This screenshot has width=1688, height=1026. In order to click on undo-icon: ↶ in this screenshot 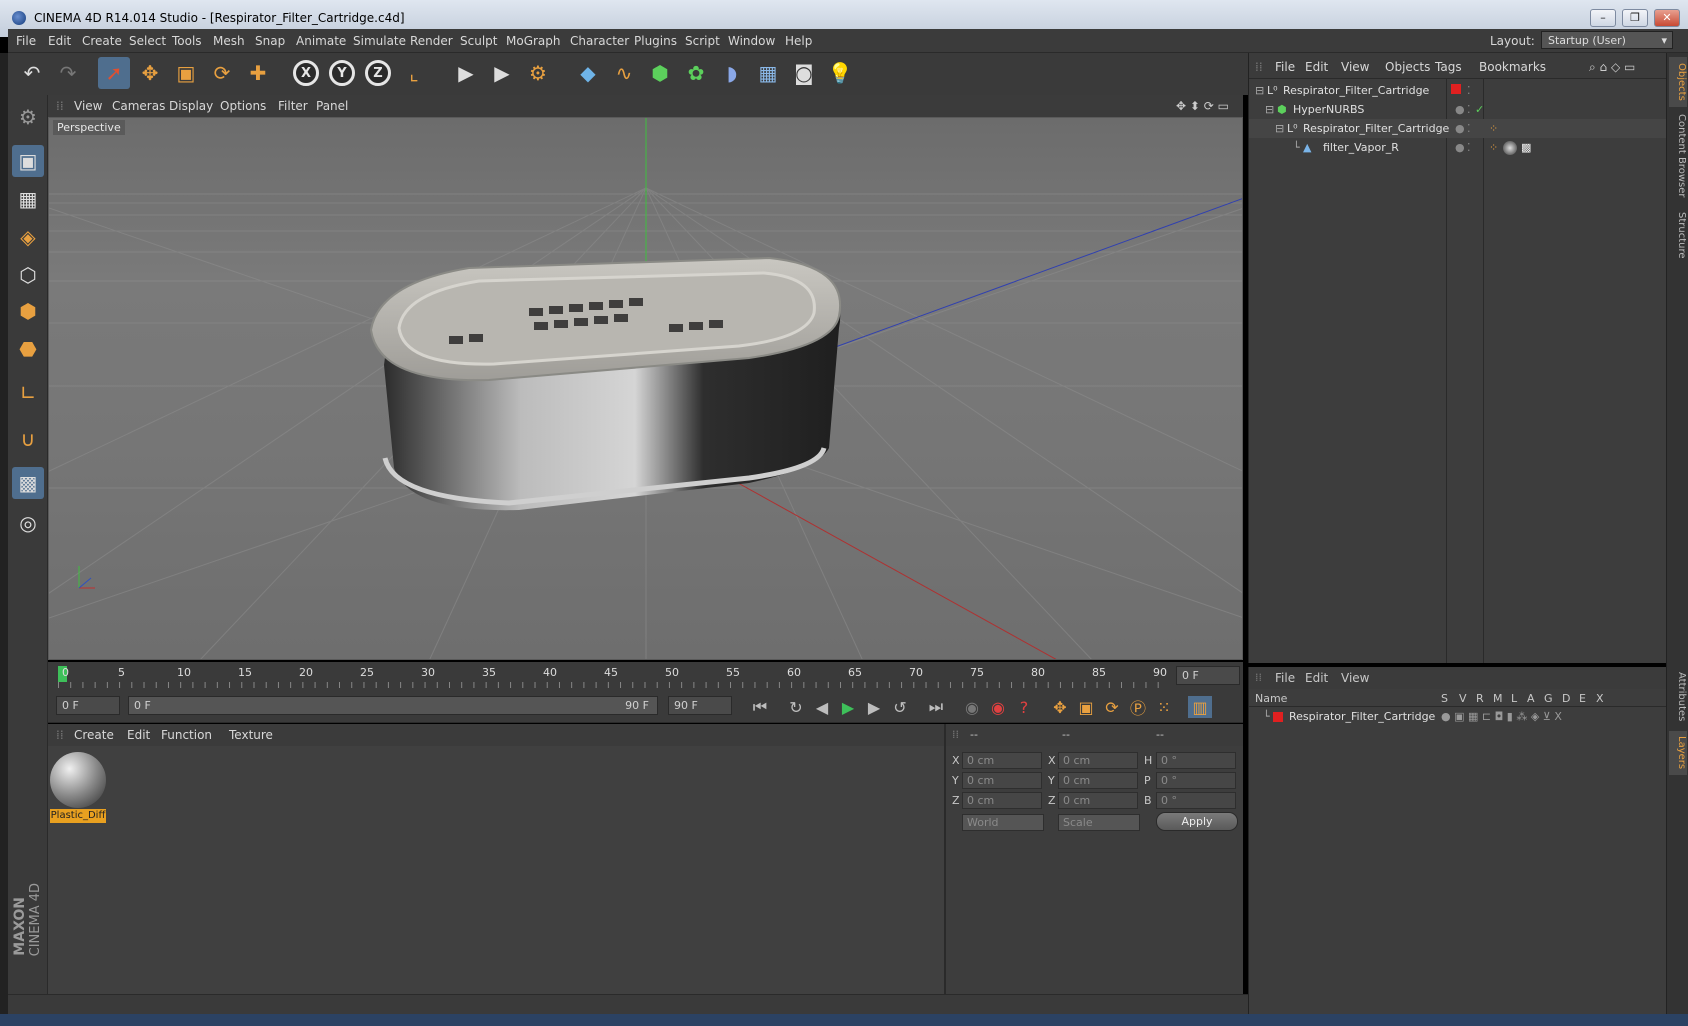, I will do `click(32, 73)`.